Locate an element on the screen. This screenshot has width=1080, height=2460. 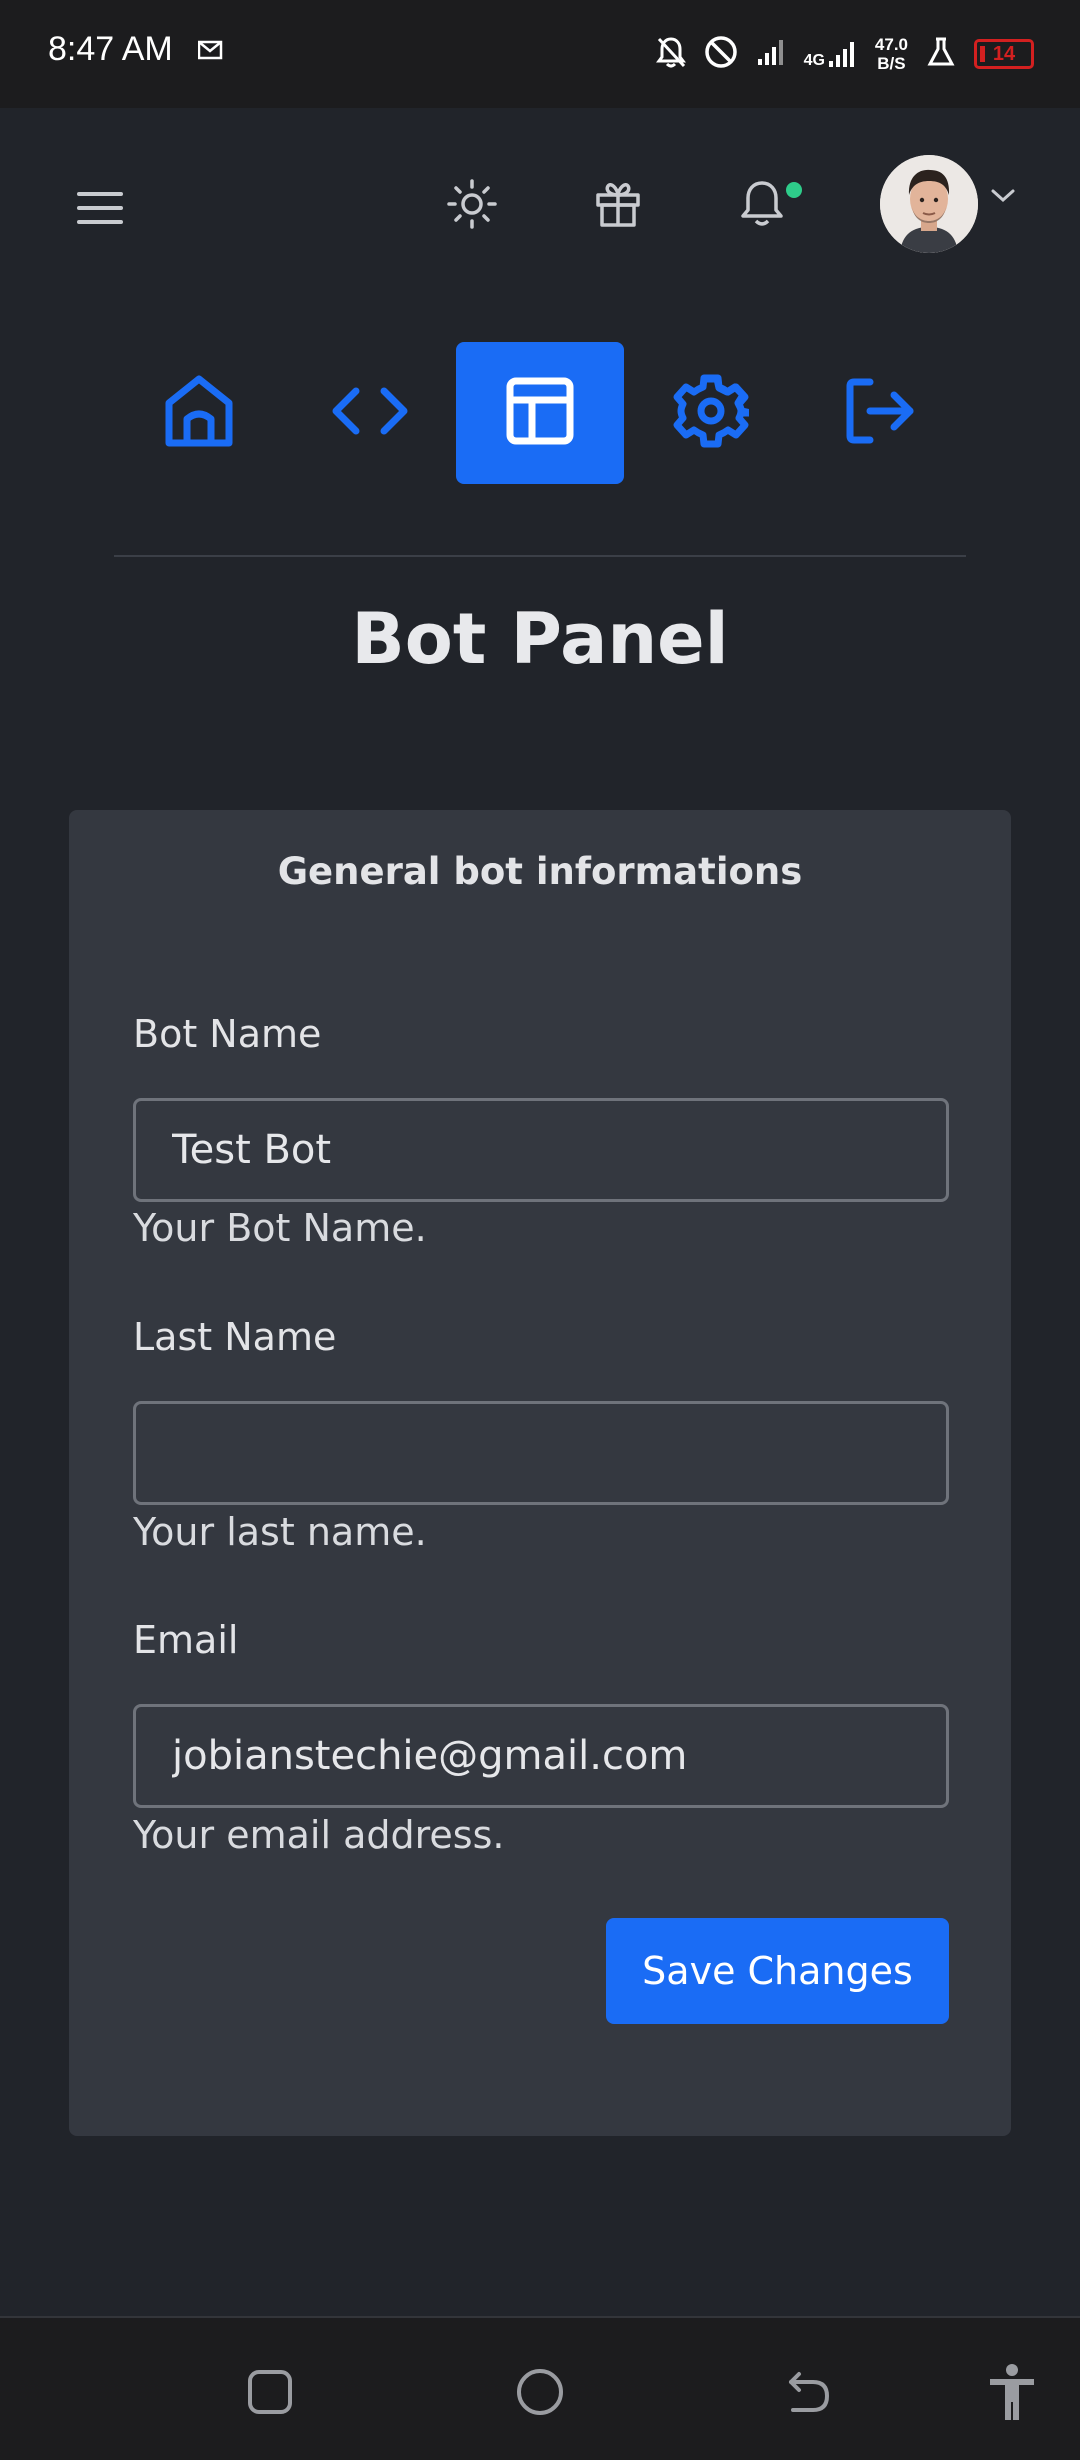
home-circle-icon is located at coordinates (540, 2392).